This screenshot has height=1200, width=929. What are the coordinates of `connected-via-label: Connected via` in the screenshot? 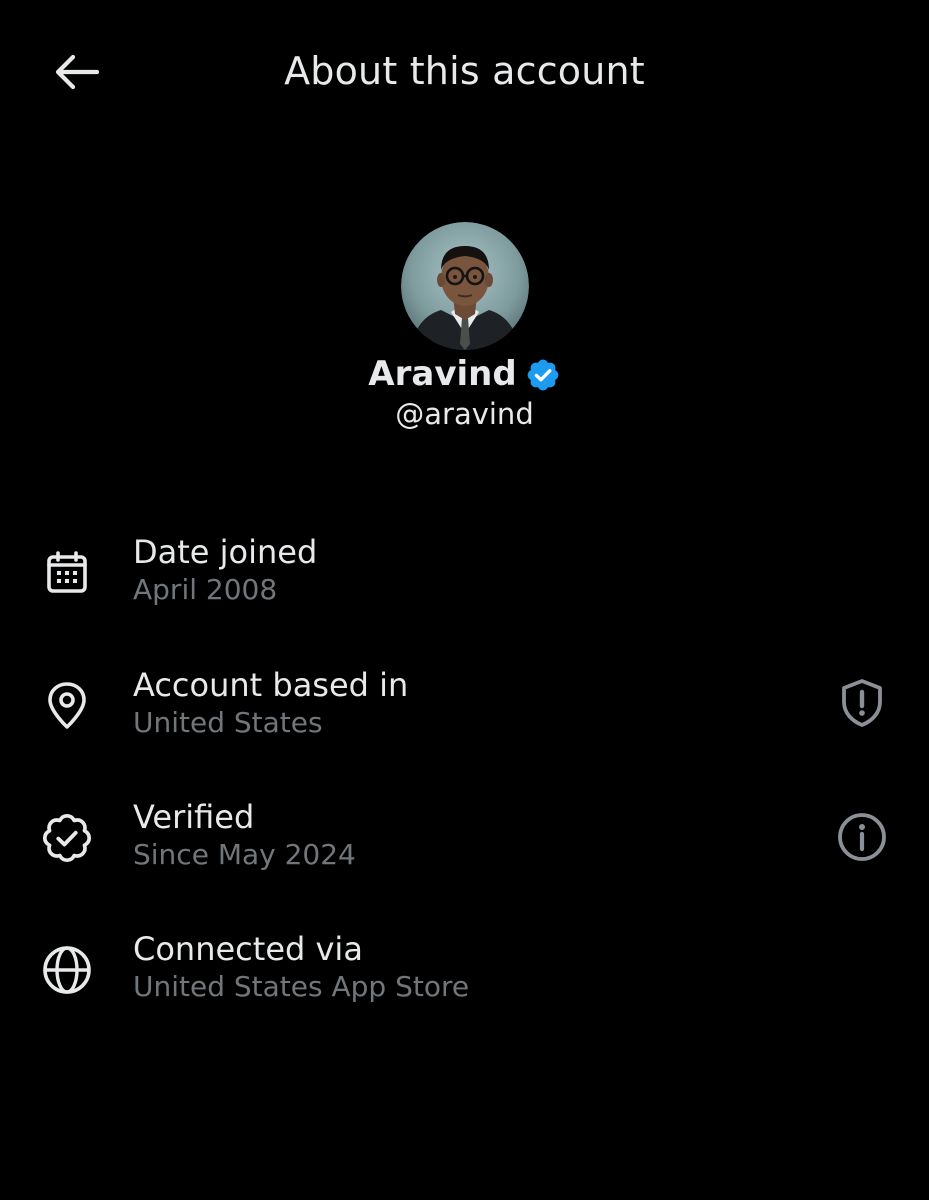 It's located at (248, 949).